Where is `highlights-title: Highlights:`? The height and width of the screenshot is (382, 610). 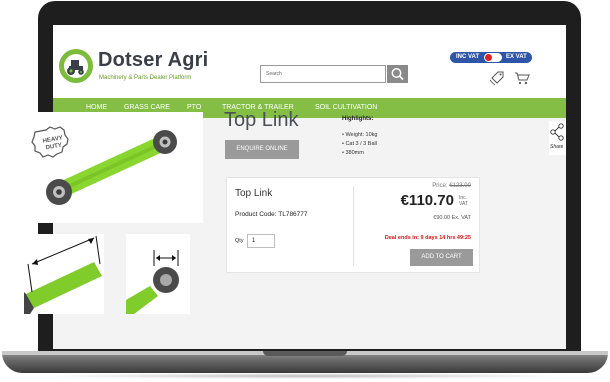
highlights-title: Highlights: is located at coordinates (358, 119).